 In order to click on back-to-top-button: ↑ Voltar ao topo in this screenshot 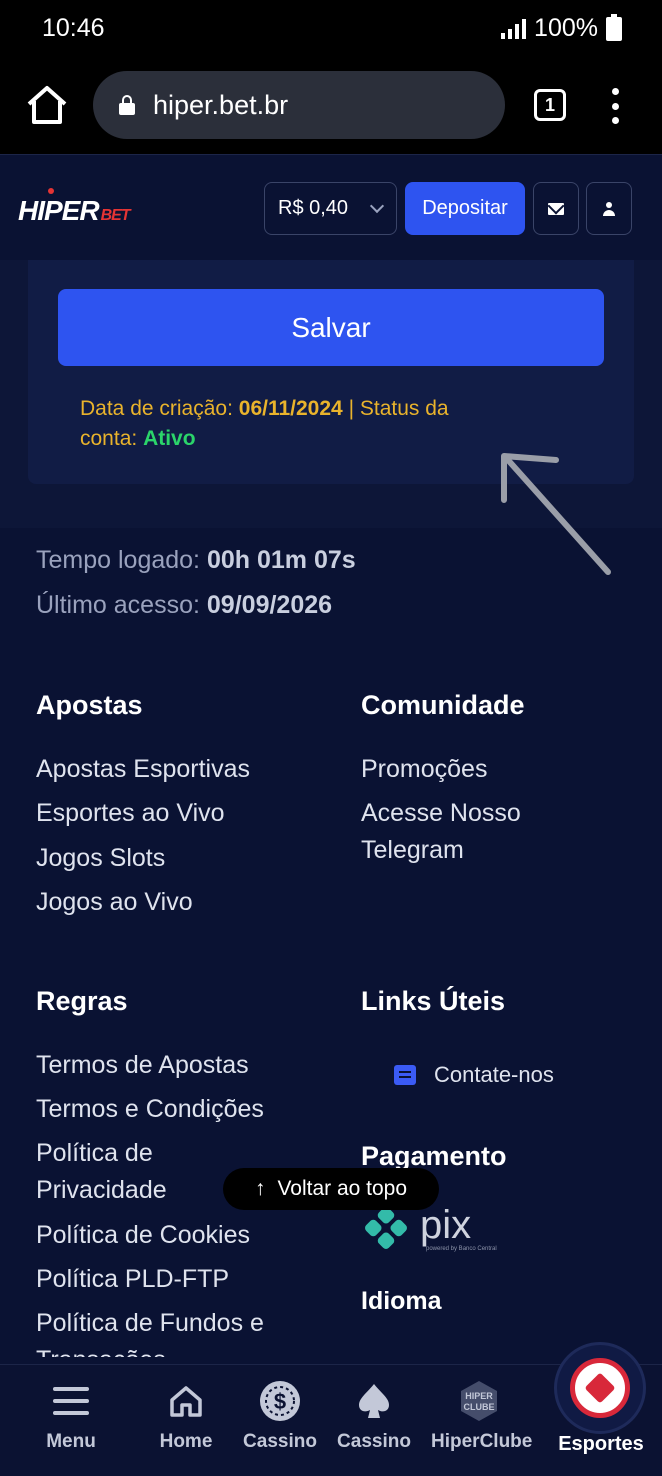, I will do `click(331, 1189)`.